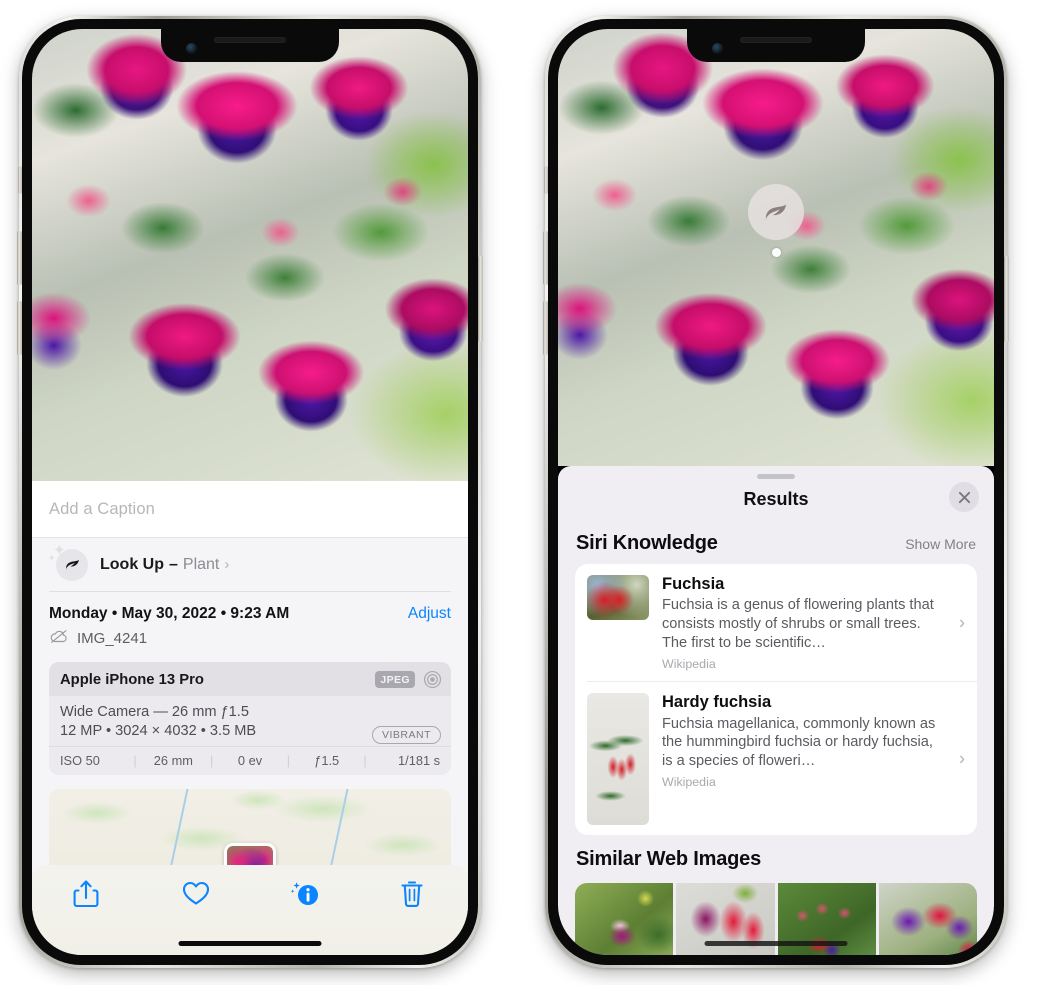 The width and height of the screenshot is (1055, 985). What do you see at coordinates (406, 735) in the screenshot?
I see `photographic-style-badge: VIBRANT` at bounding box center [406, 735].